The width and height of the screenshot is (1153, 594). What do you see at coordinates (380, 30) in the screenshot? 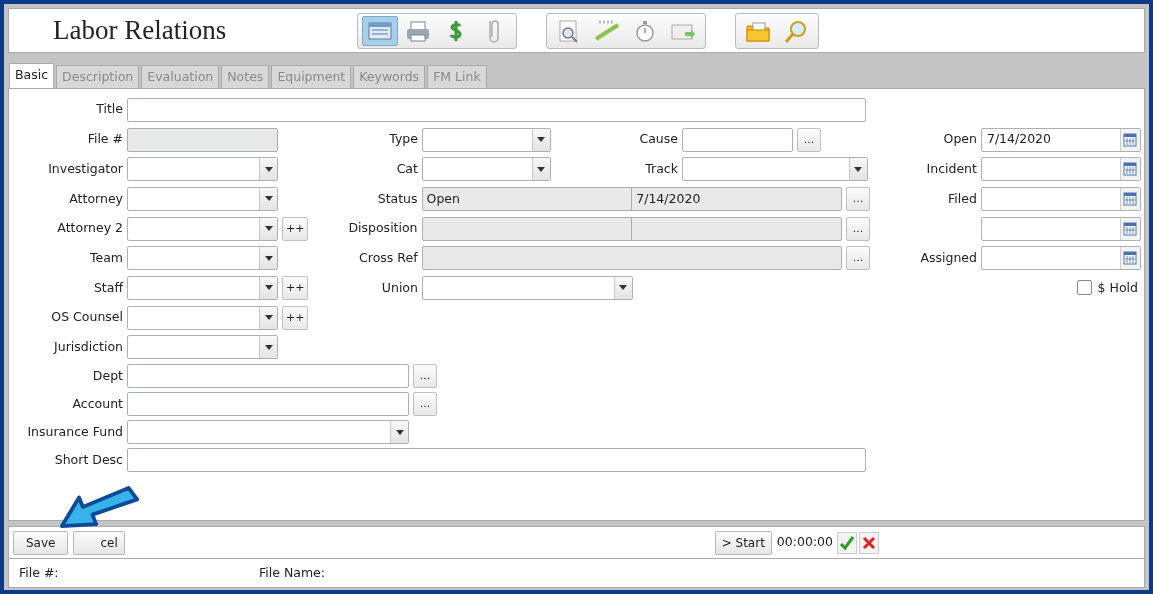
I see `toolbar-button` at bounding box center [380, 30].